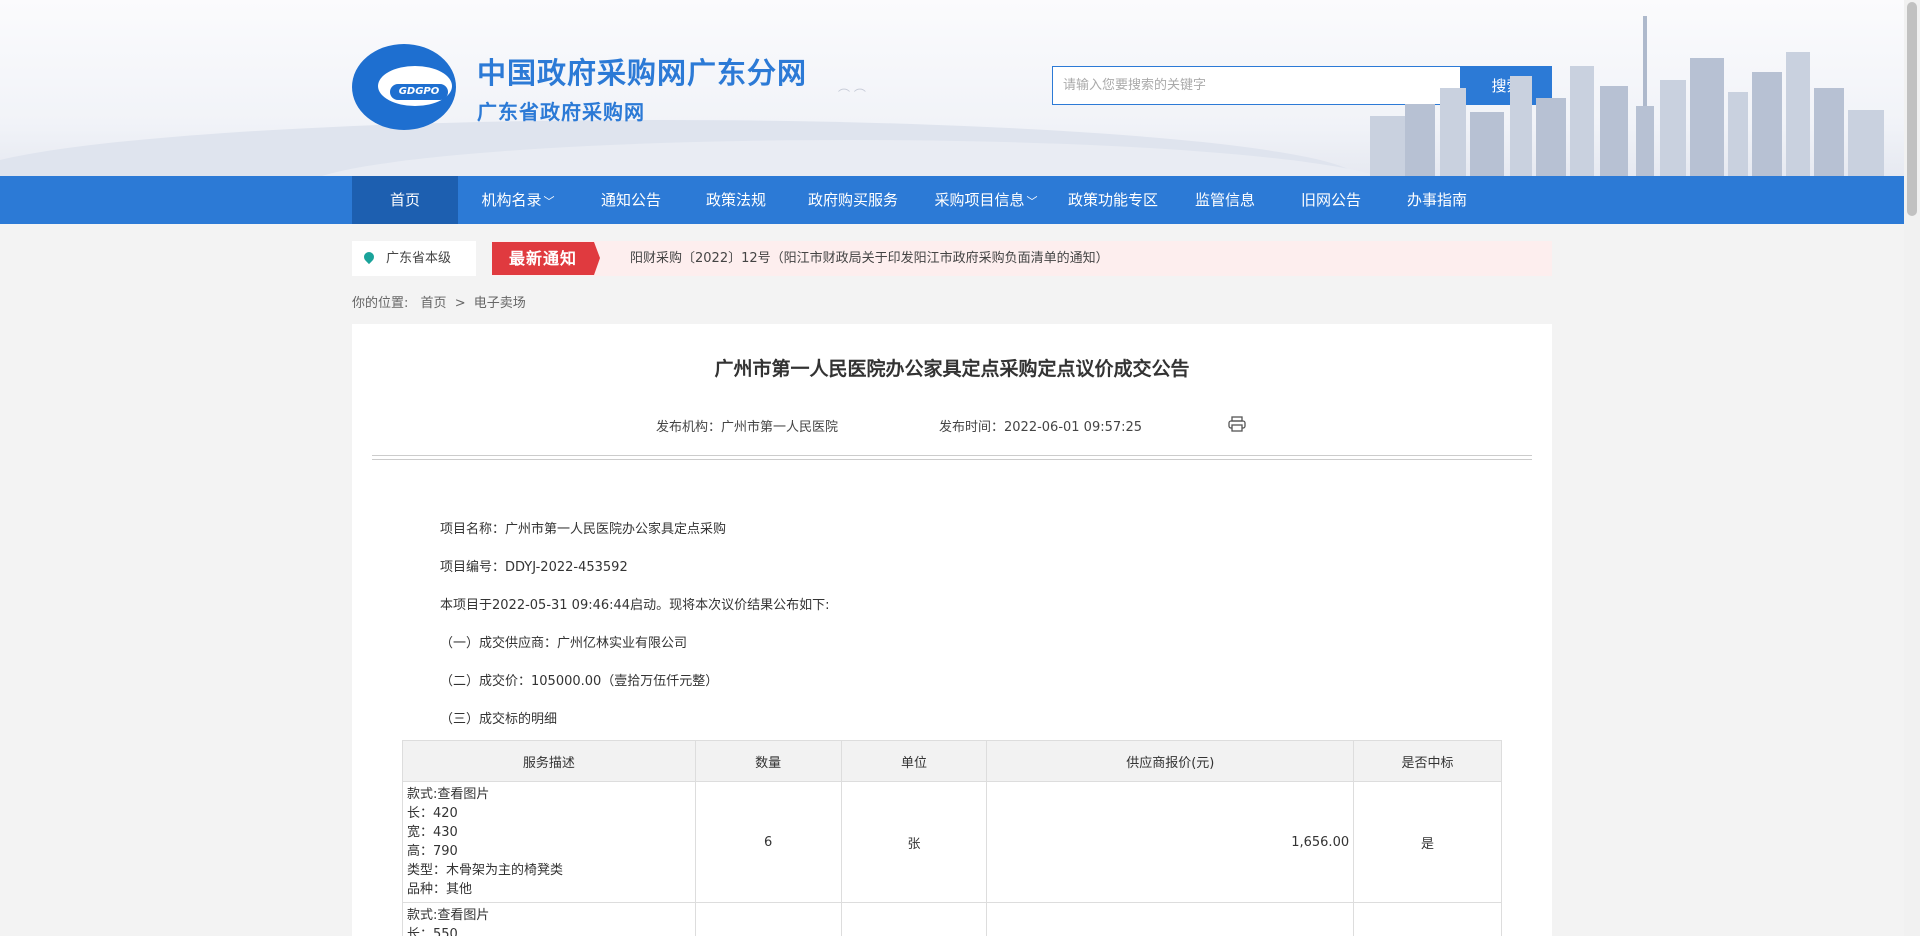 The width and height of the screenshot is (1920, 936). Describe the element at coordinates (434, 303) in the screenshot. I see `breadcrumb-home-link: 首页` at that location.